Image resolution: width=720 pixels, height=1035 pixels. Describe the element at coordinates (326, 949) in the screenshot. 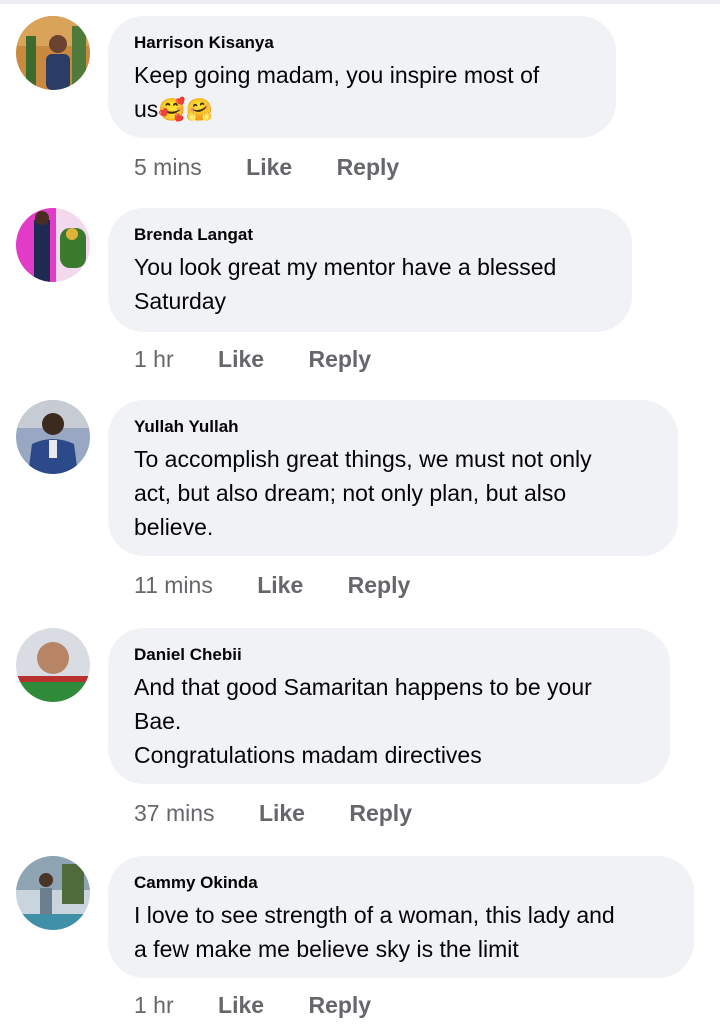

I see `comment-line: a few make me believe sky is the limit` at that location.